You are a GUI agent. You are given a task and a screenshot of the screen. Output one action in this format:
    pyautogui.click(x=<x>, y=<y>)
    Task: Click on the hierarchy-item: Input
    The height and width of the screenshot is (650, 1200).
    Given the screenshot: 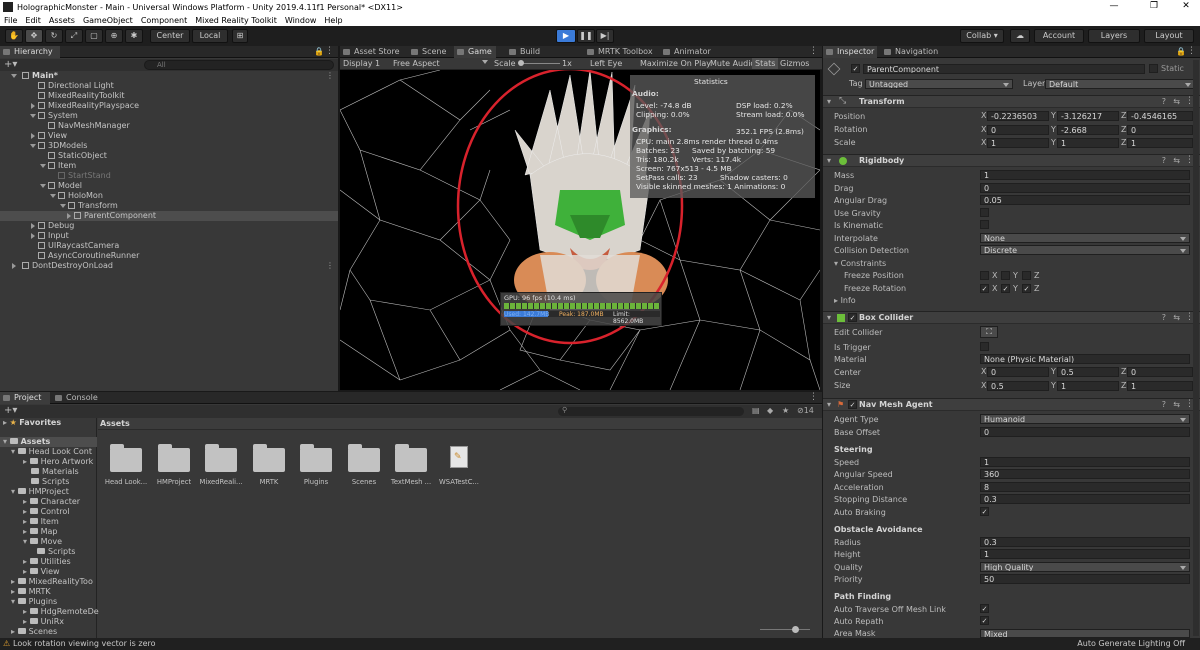 What is the action you would take?
    pyautogui.click(x=50, y=236)
    